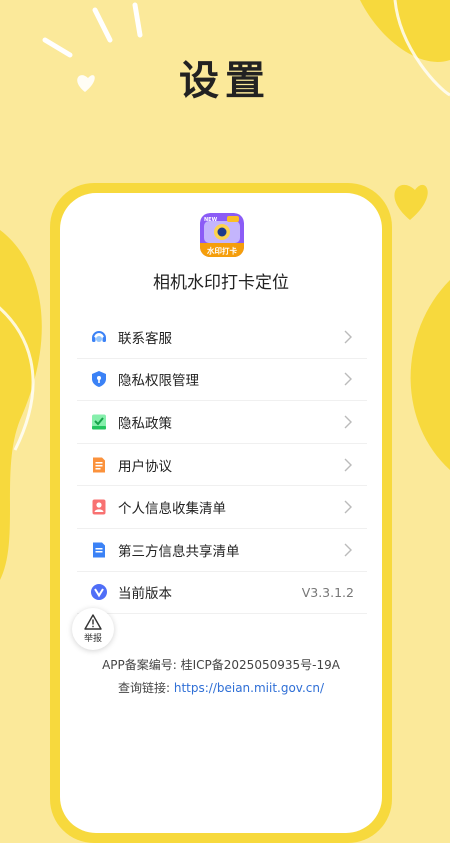  I want to click on icp-record: APP备案编号: 桂ICP备2025050935号-19A, so click(221, 664).